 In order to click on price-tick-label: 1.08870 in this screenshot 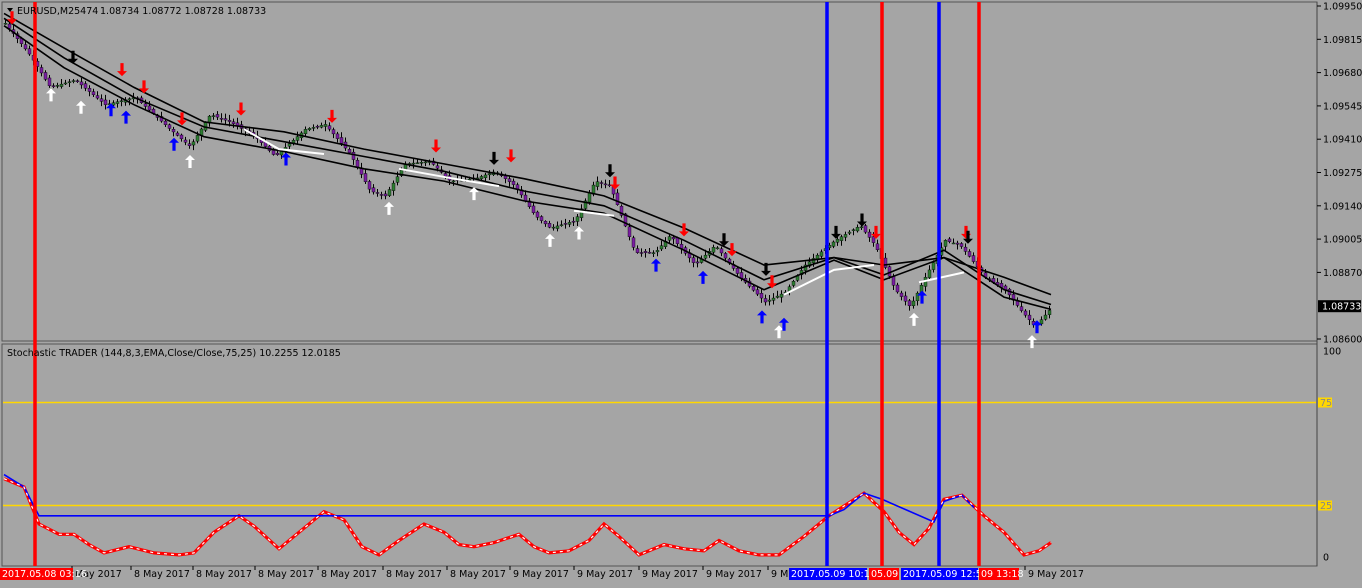, I will do `click(1342, 273)`.